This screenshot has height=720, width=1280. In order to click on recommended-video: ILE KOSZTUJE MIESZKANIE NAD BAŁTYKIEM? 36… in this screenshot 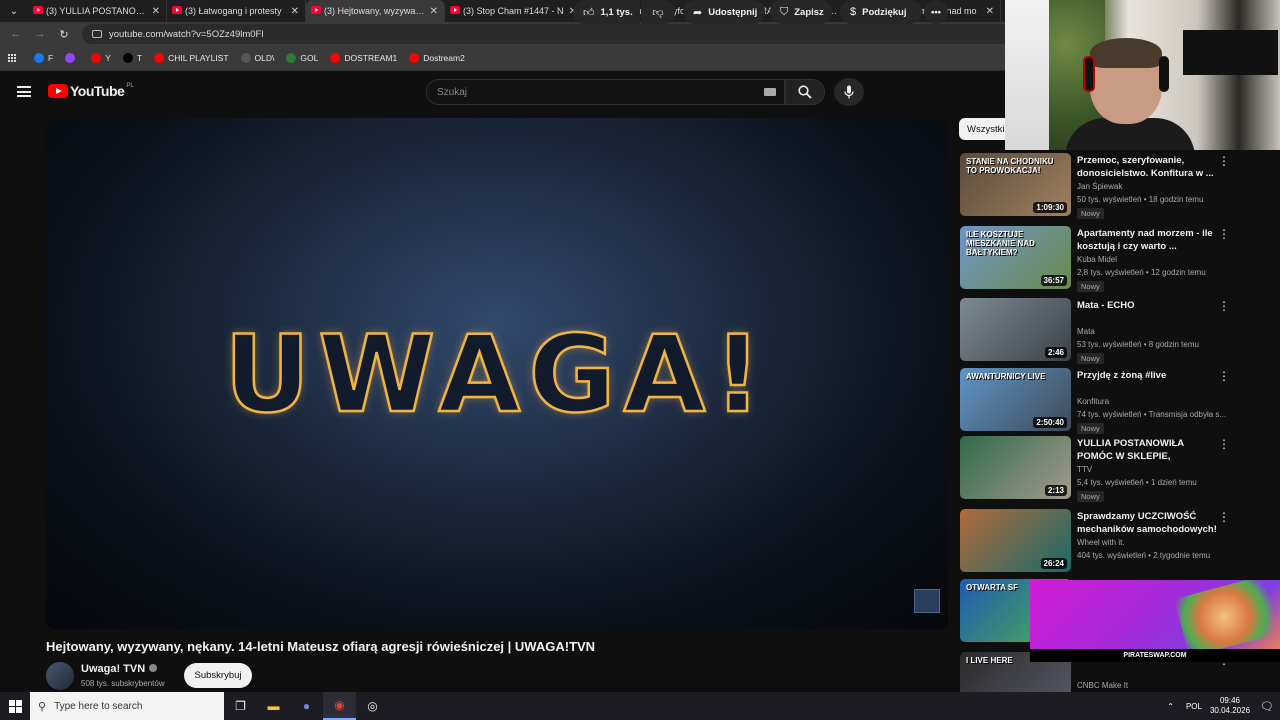, I will do `click(1095, 259)`.